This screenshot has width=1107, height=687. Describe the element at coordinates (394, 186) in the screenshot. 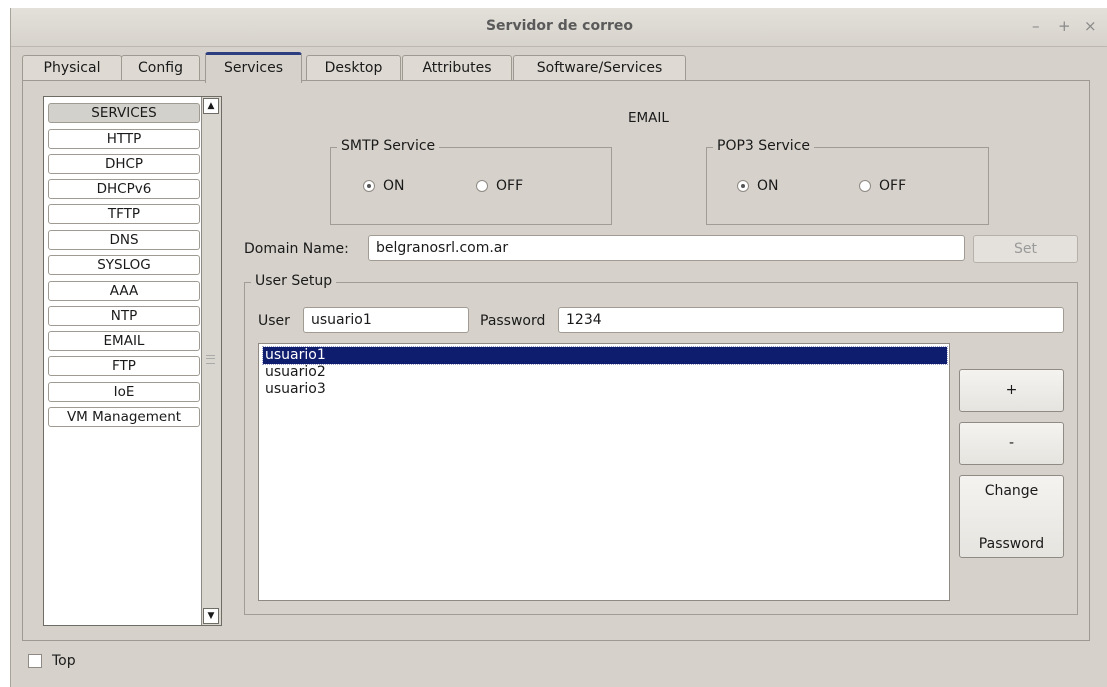

I see `smtp-on-label: ON` at that location.